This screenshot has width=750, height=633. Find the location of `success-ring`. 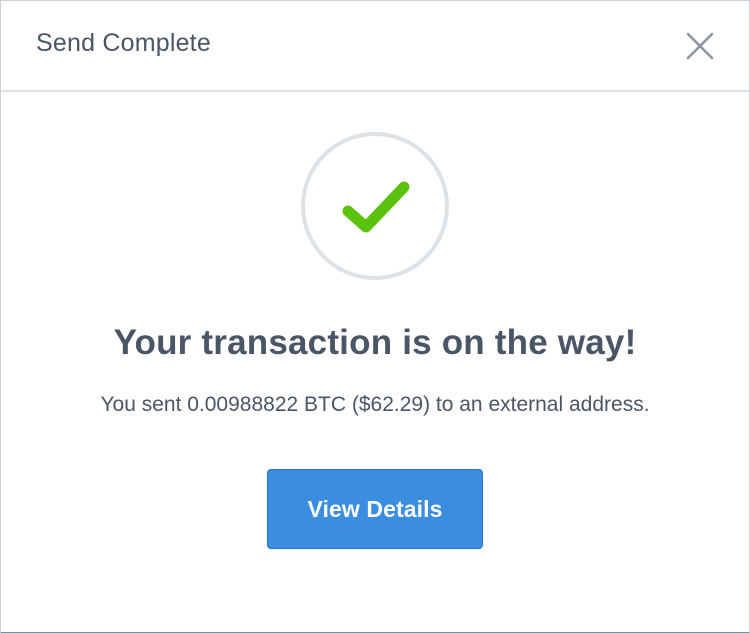

success-ring is located at coordinates (375, 206).